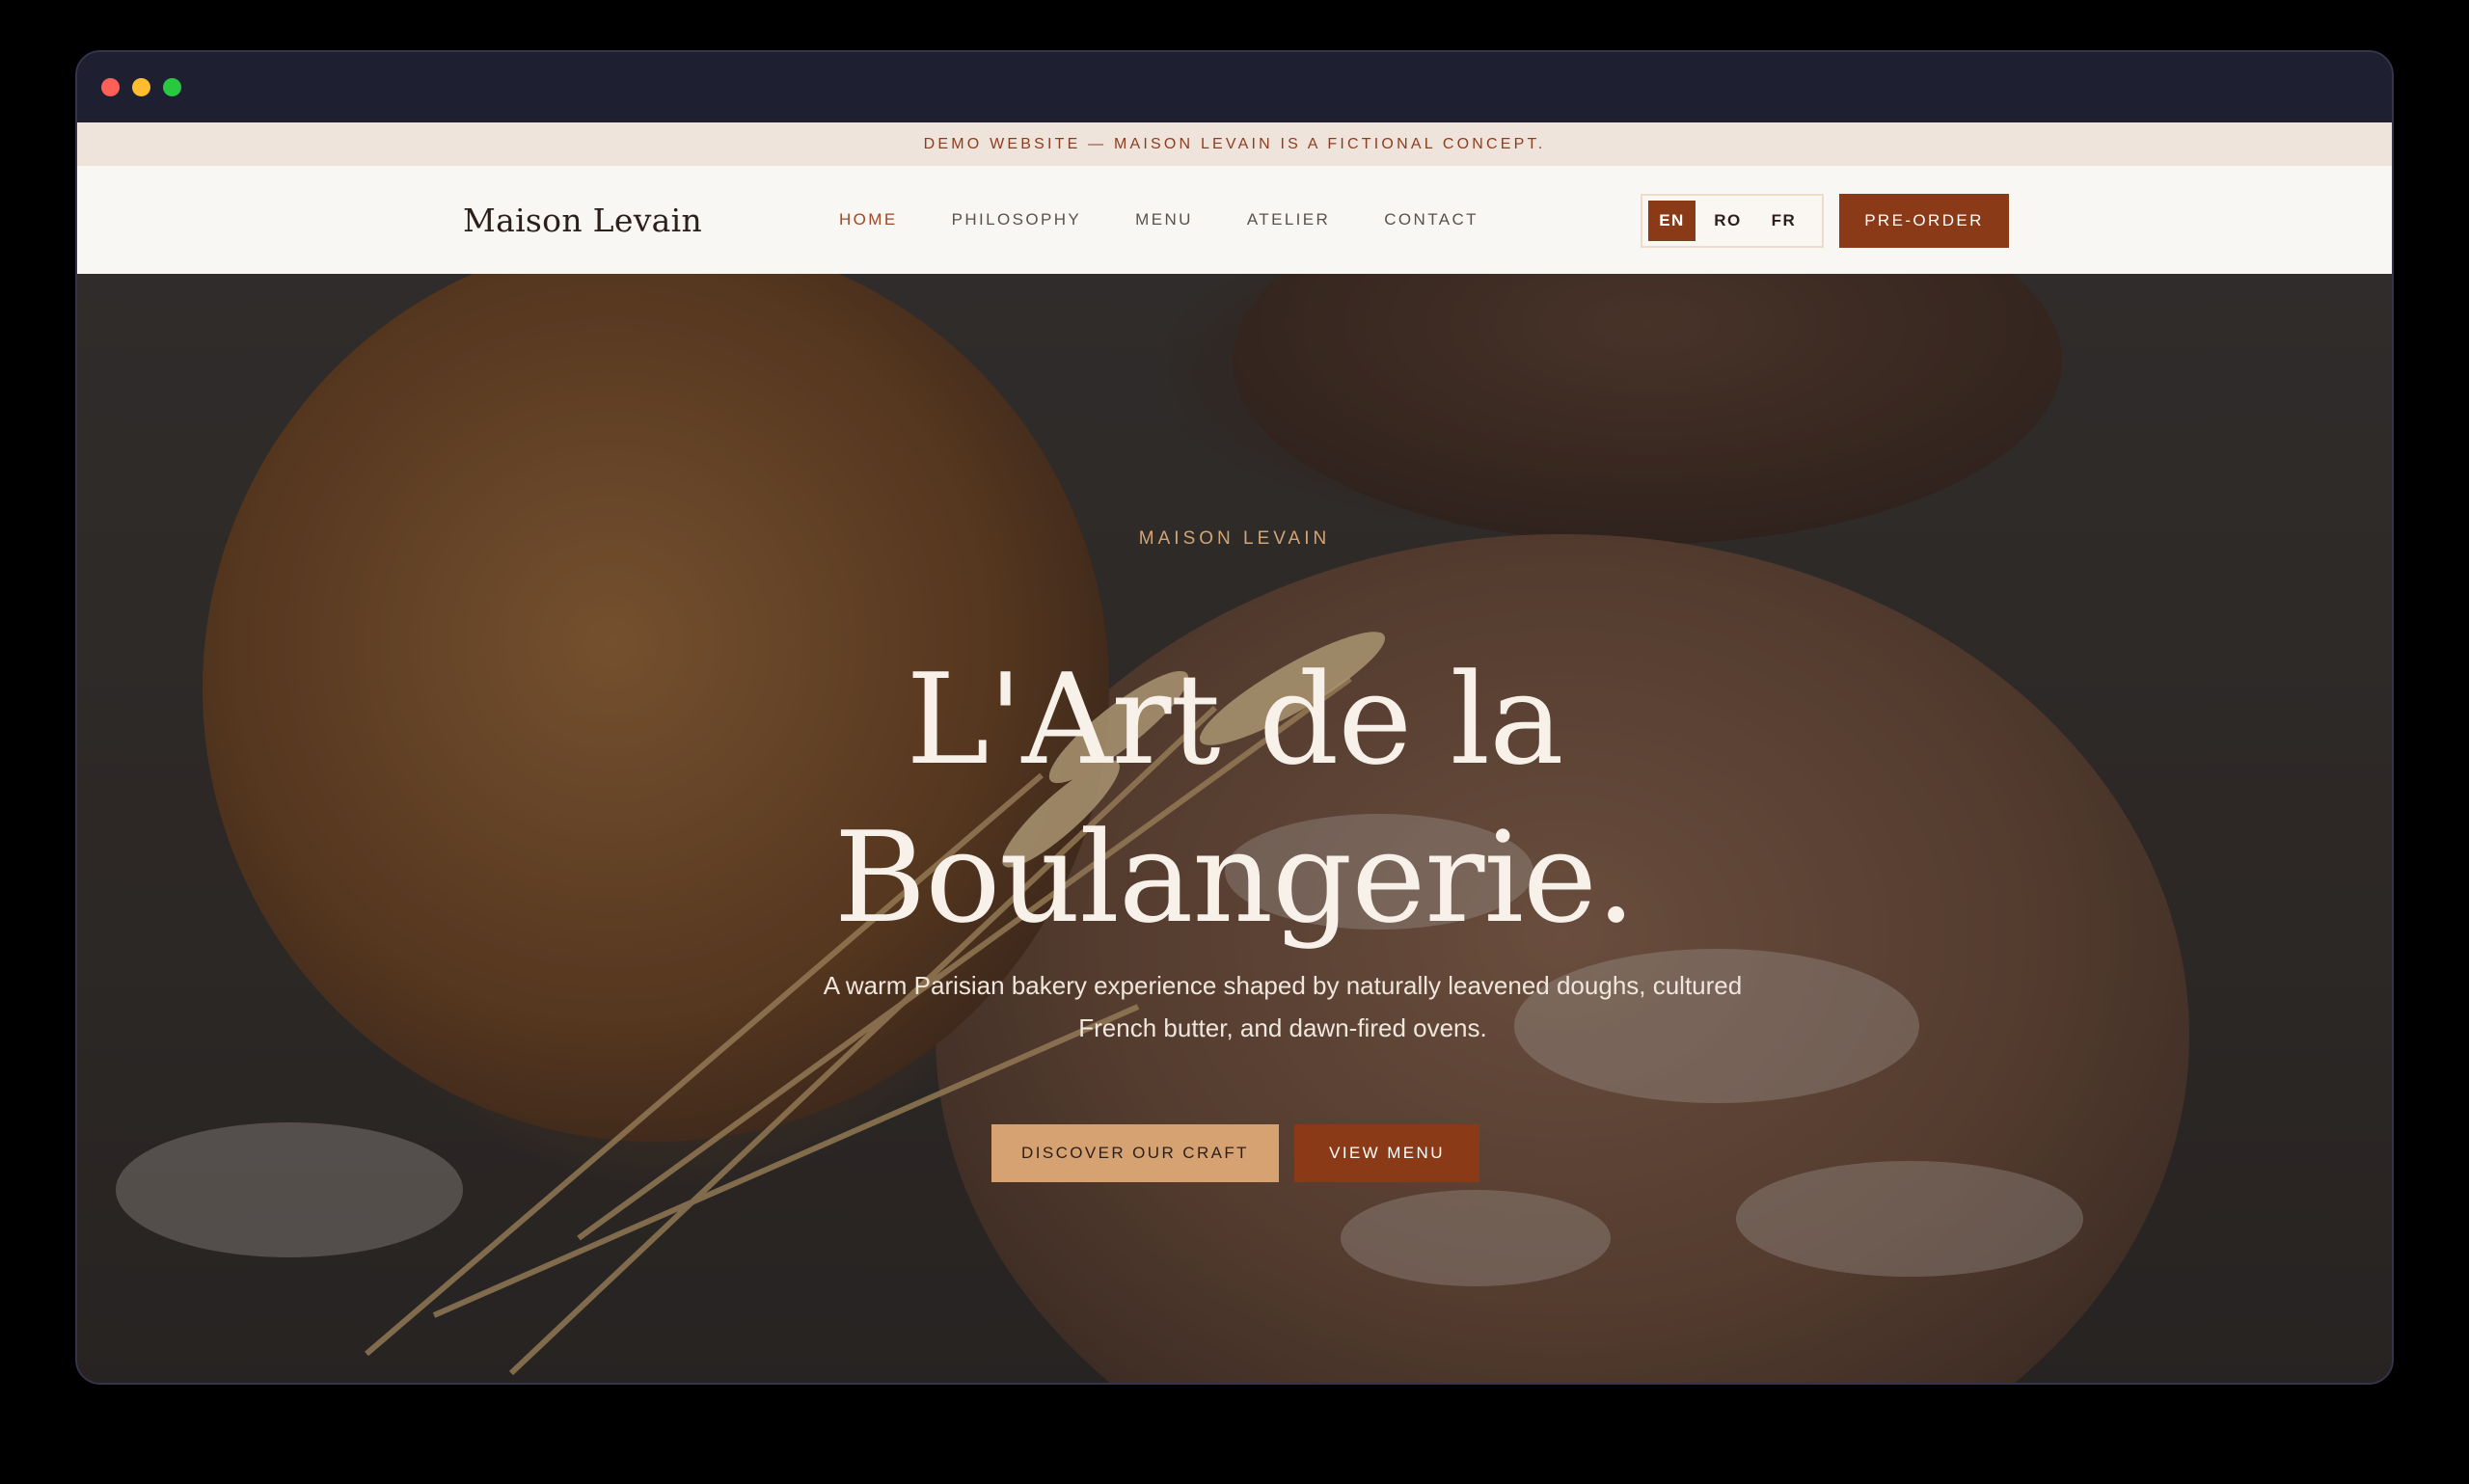  I want to click on nav-item-atelier: ATELIER, so click(1288, 219).